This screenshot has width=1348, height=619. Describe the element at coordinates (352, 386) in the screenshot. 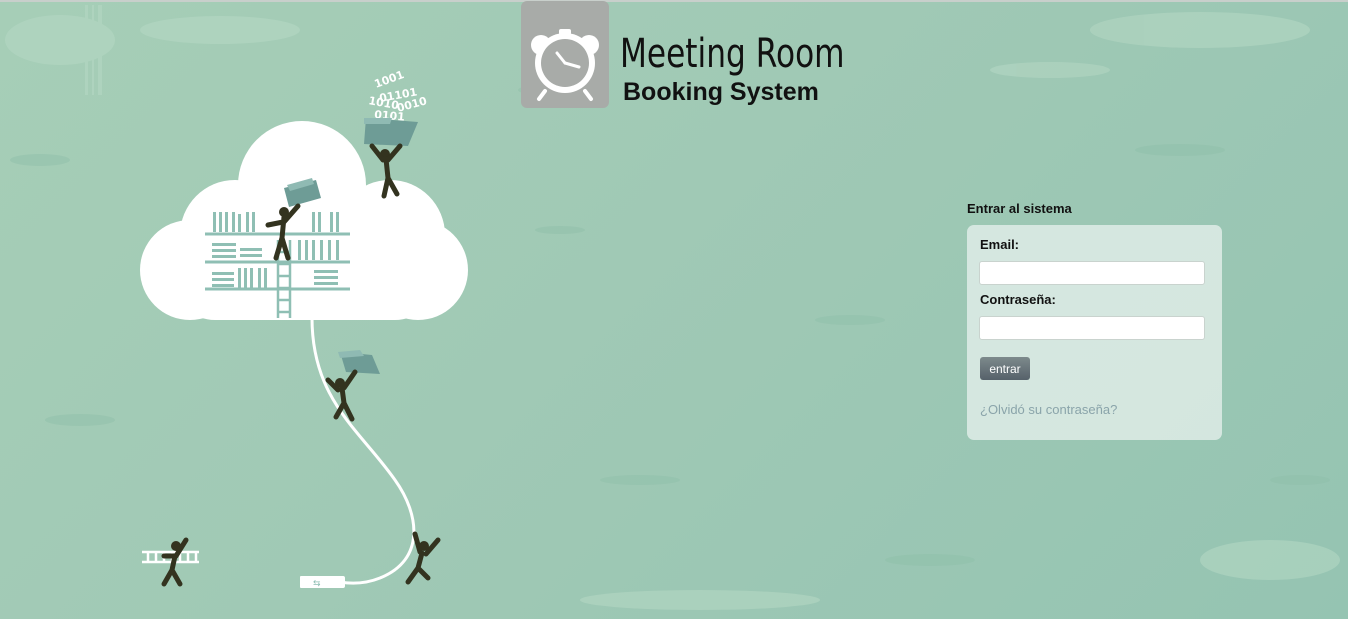

I see `climbing-person-folder-icon` at that location.